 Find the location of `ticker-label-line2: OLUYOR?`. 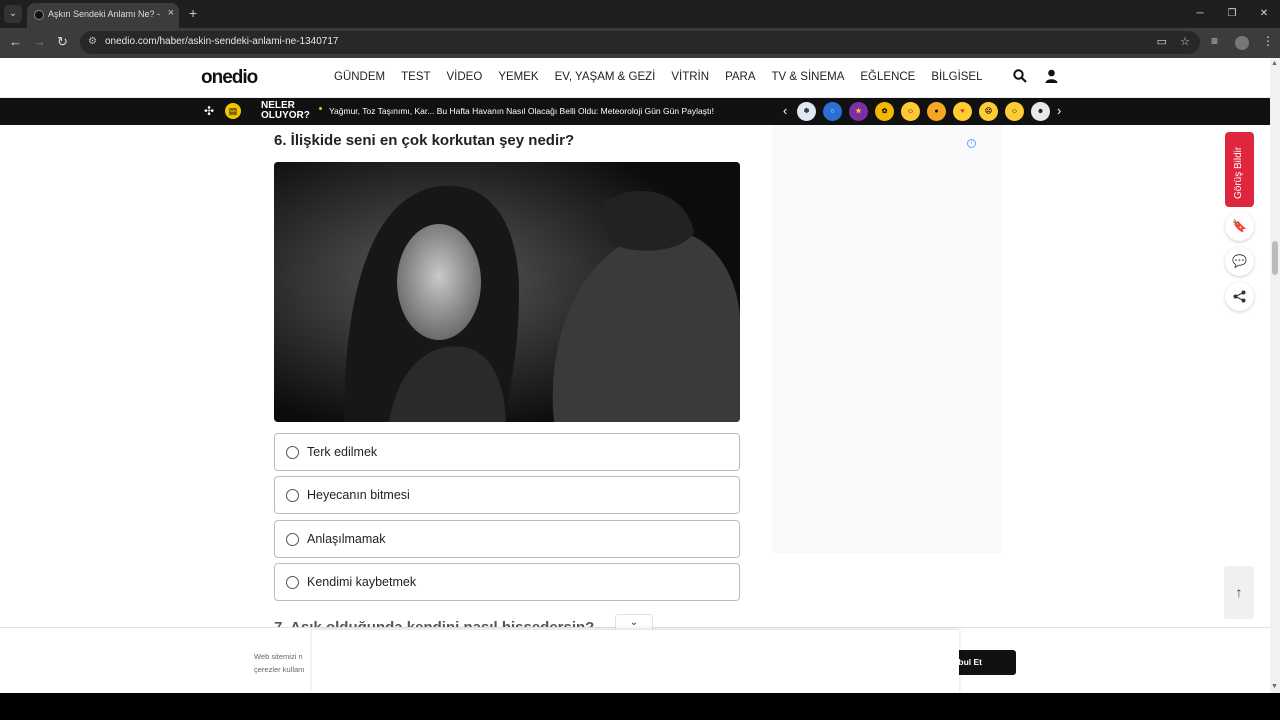

ticker-label-line2: OLUYOR? is located at coordinates (285, 115).